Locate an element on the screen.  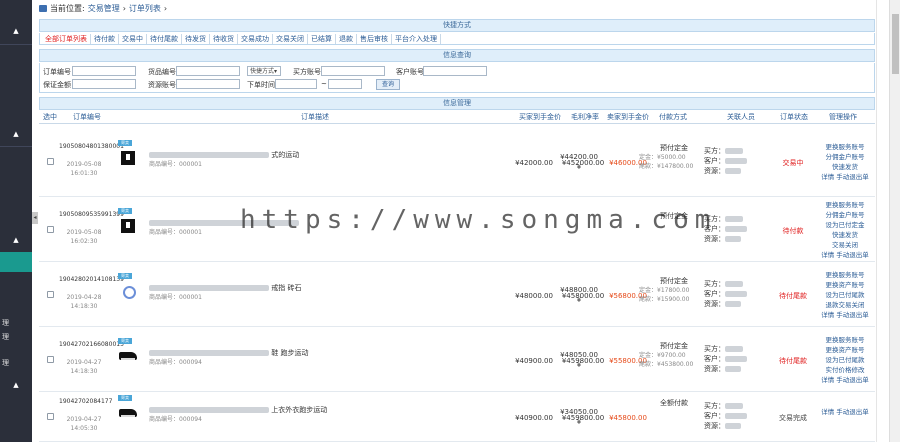
order-description: 鞋 跑步运动 商品编号：000094 is located at coordinates (228, 358).